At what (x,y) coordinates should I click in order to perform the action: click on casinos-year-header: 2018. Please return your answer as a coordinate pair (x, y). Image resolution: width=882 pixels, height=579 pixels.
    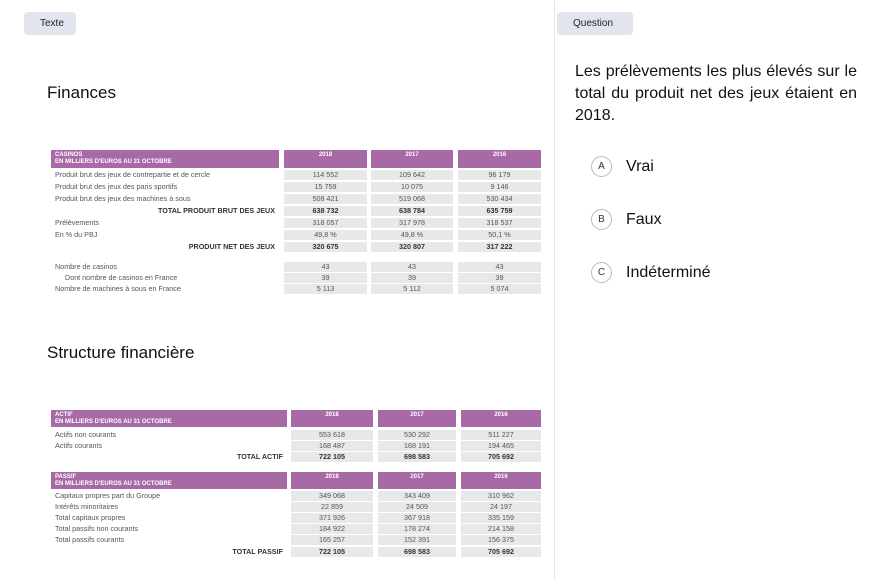
    Looking at the image, I should click on (325, 159).